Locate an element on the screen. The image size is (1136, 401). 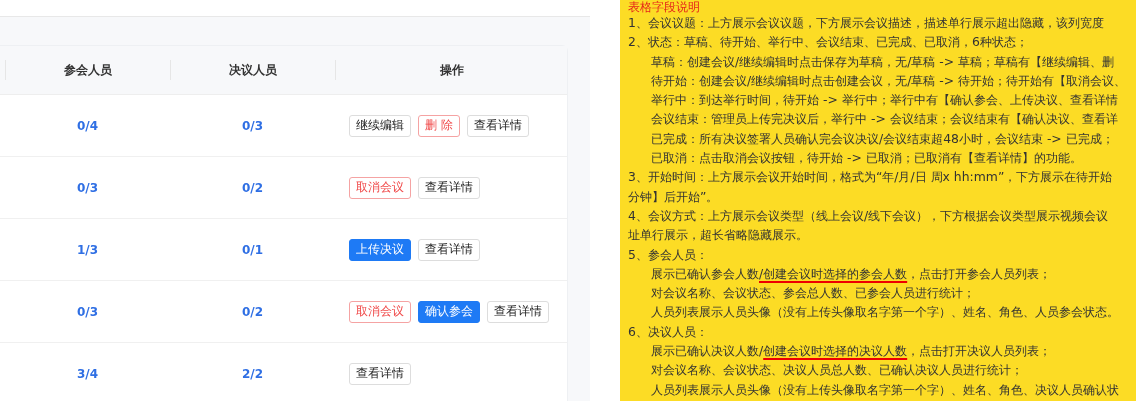
resolver-count-link: 2/2 is located at coordinates (252, 373).